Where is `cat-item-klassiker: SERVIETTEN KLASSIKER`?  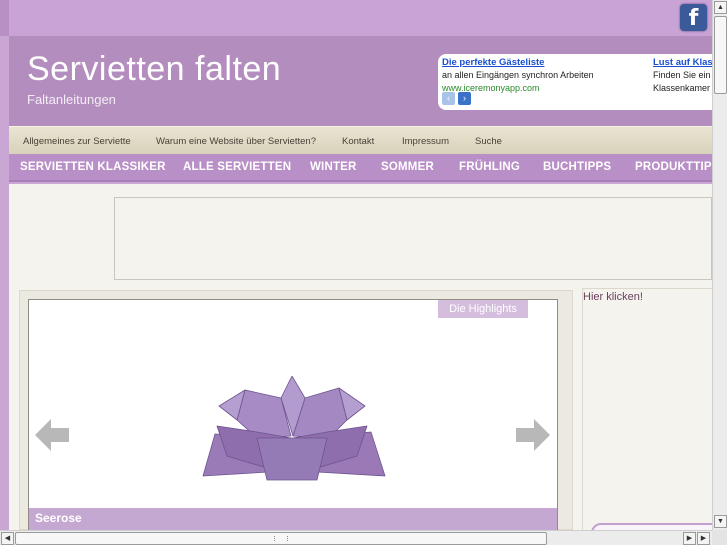
cat-item-klassiker: SERVIETTEN KLASSIKER is located at coordinates (93, 167).